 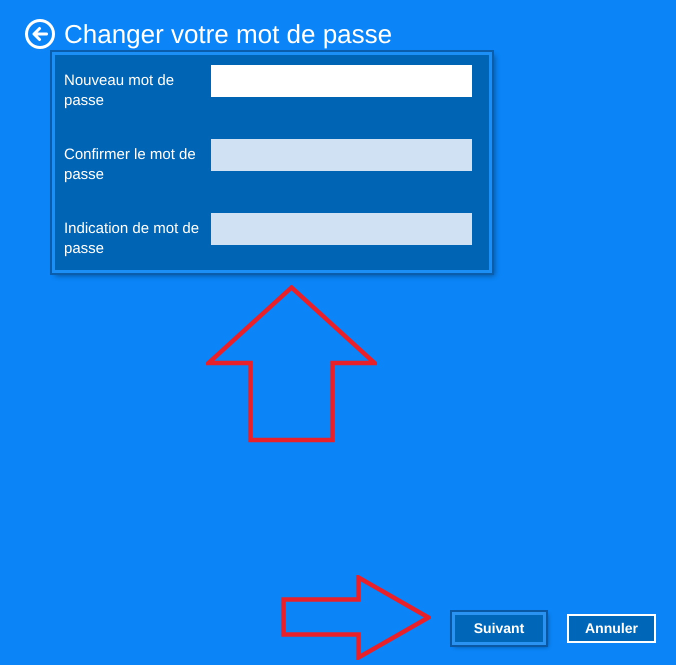 What do you see at coordinates (40, 33) in the screenshot?
I see `back-icon` at bounding box center [40, 33].